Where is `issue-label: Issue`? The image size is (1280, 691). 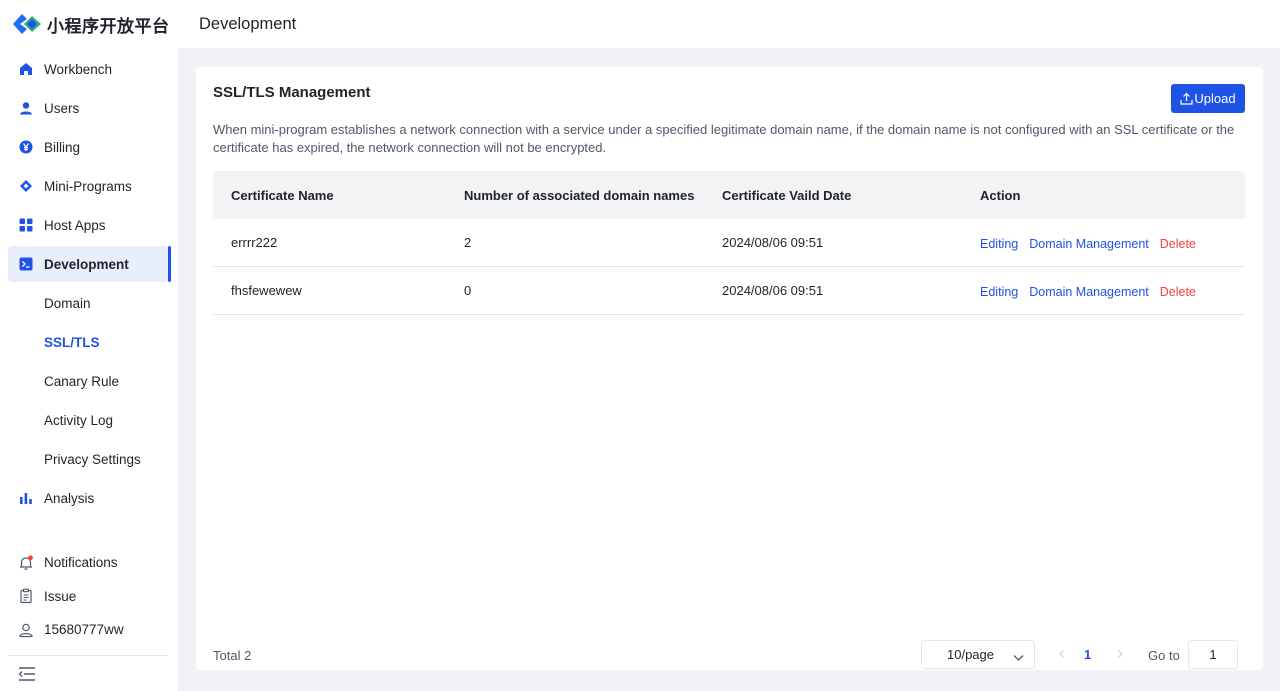 issue-label: Issue is located at coordinates (60, 596).